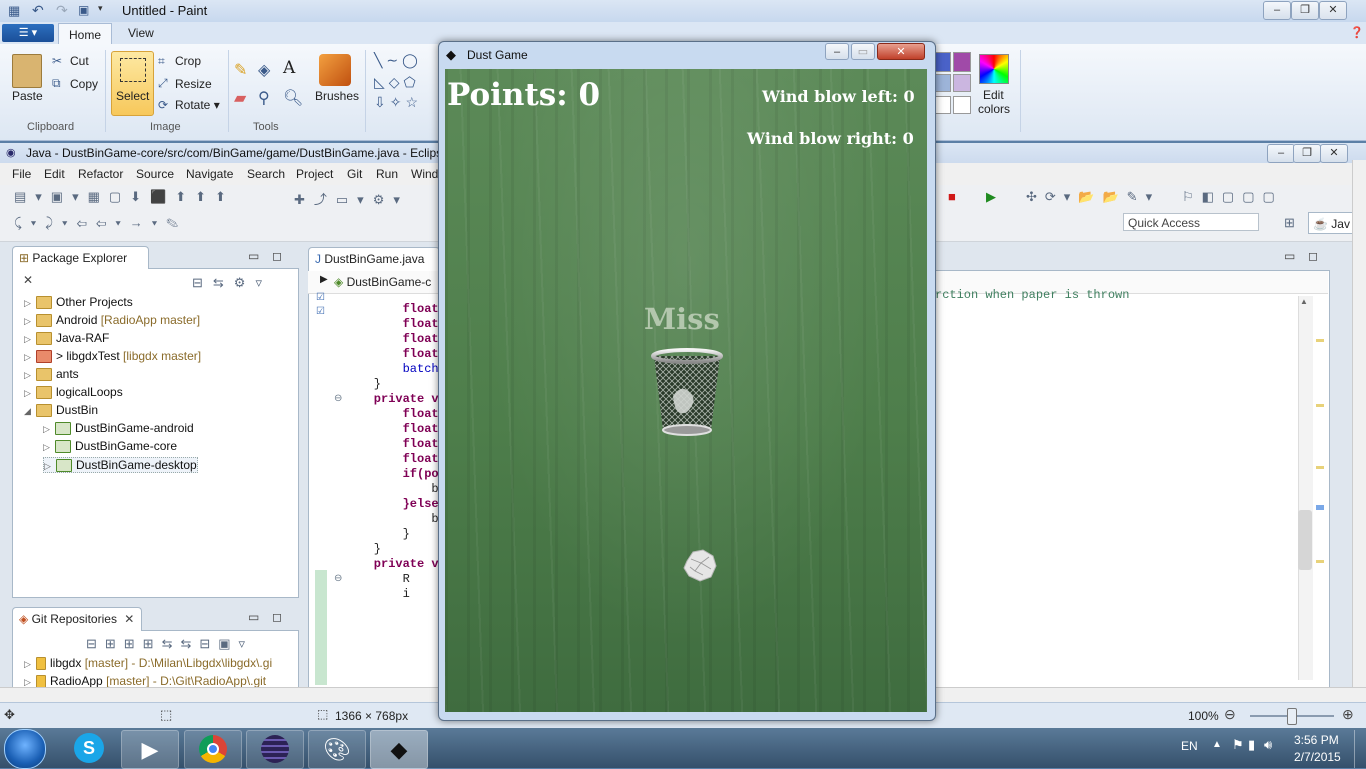 The width and height of the screenshot is (1366, 769). What do you see at coordinates (232, 283) in the screenshot?
I see `view-toolbar-icons: ⊟⇆⚙▿` at bounding box center [232, 283].